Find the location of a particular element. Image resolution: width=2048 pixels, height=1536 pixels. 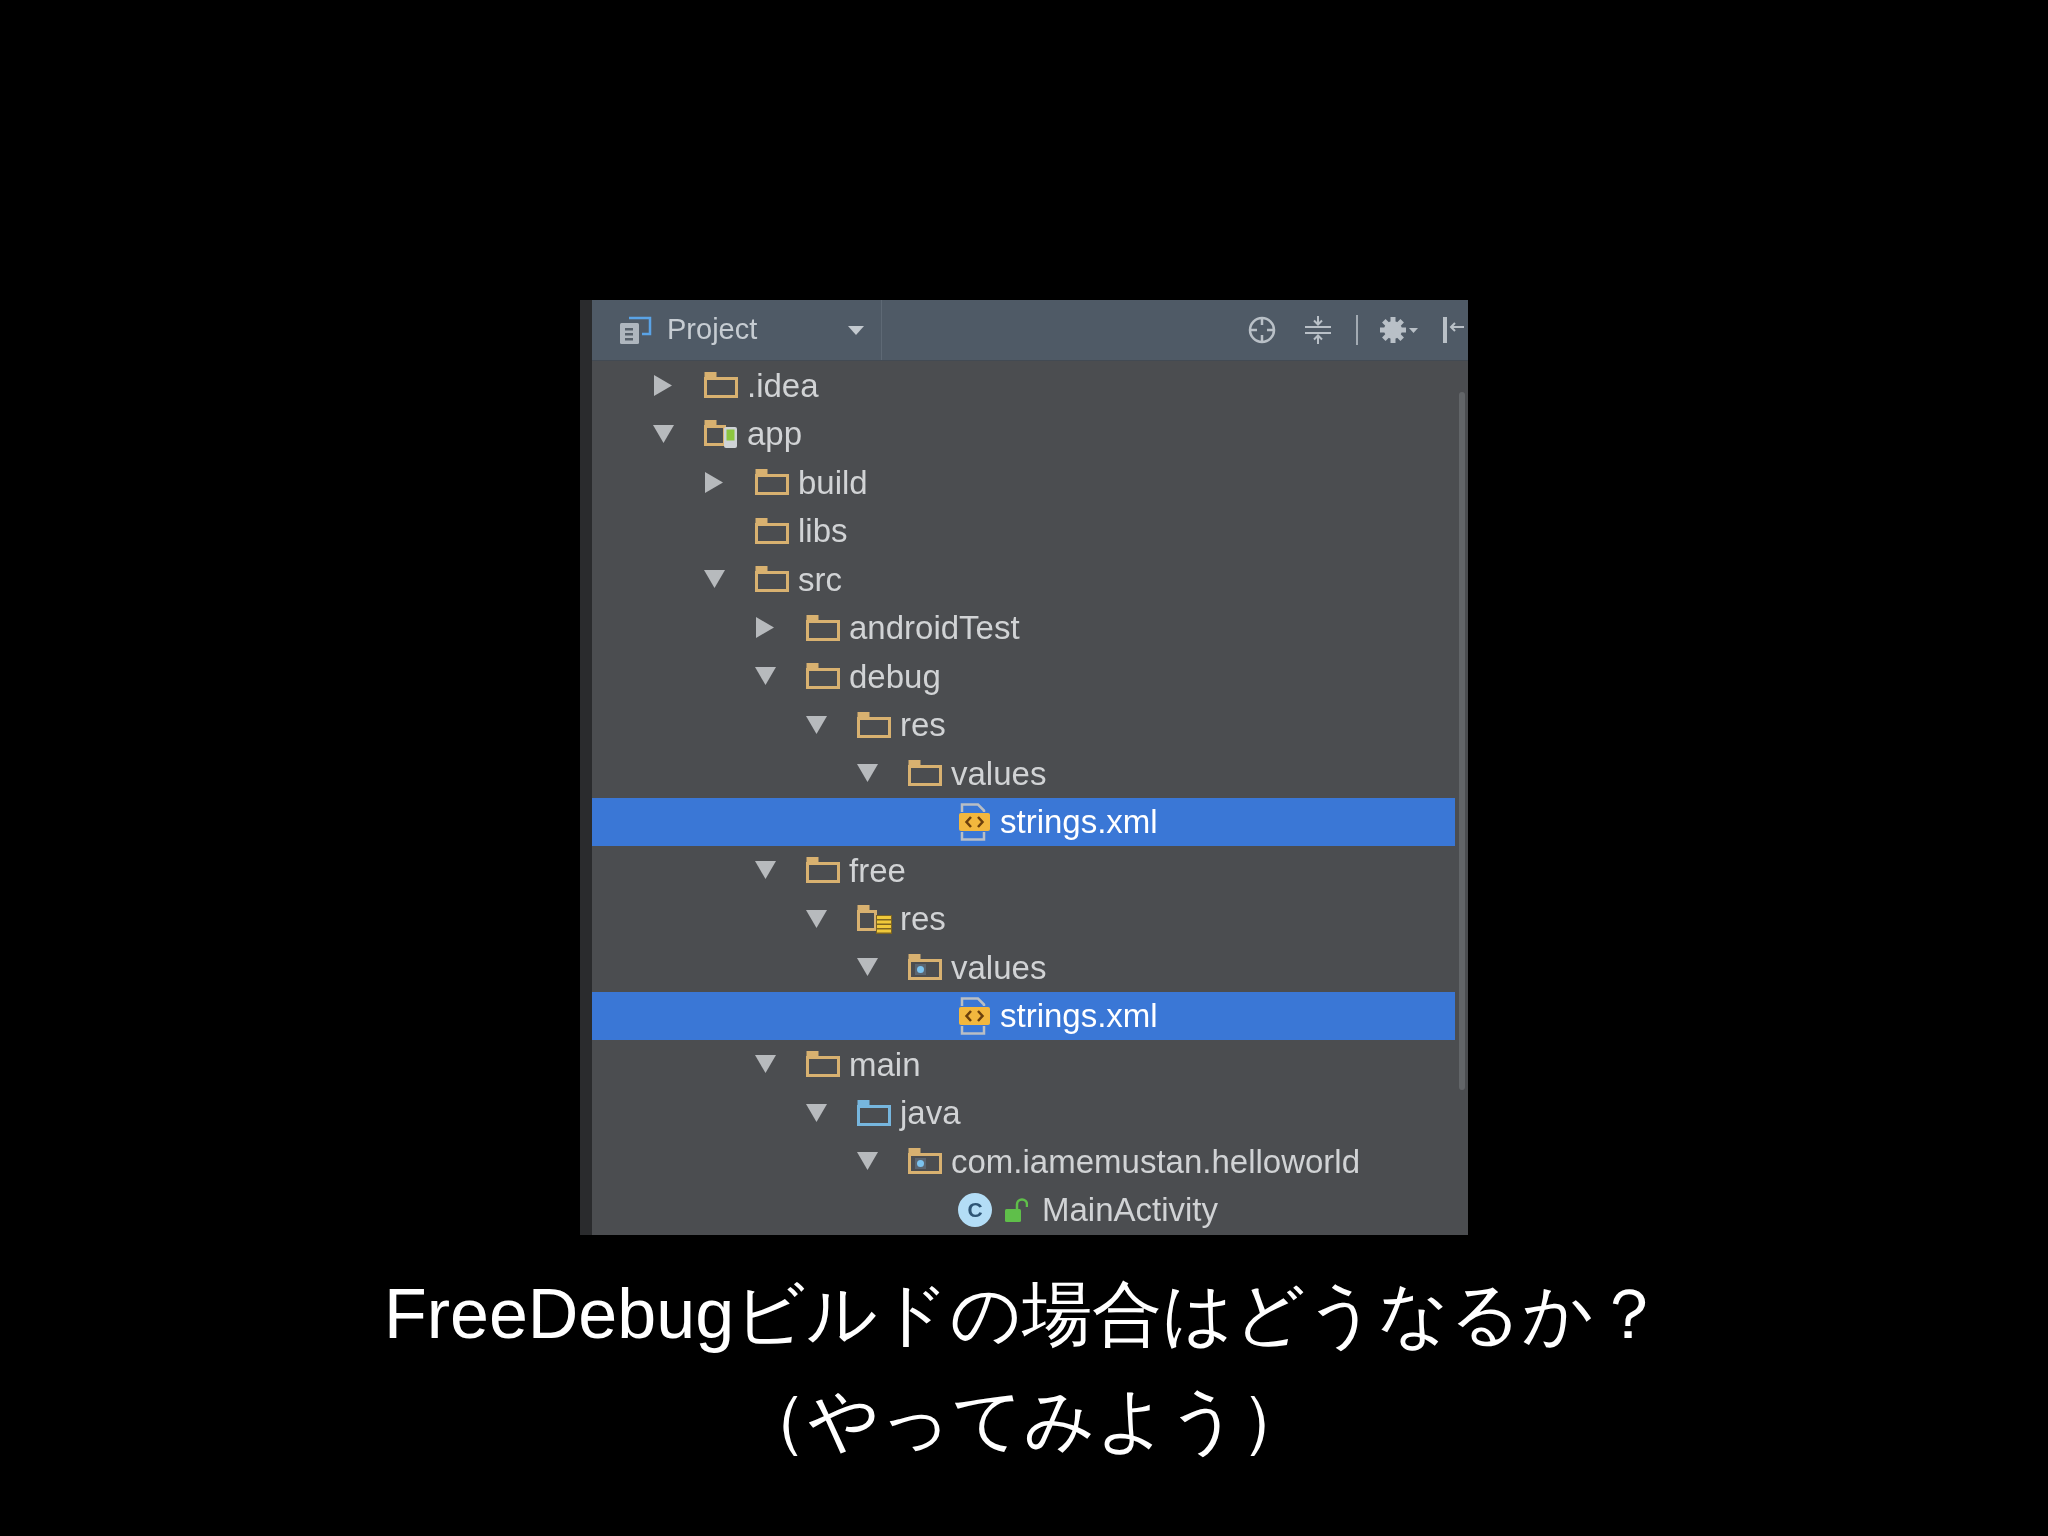

tree-item: app is located at coordinates (1023, 433).